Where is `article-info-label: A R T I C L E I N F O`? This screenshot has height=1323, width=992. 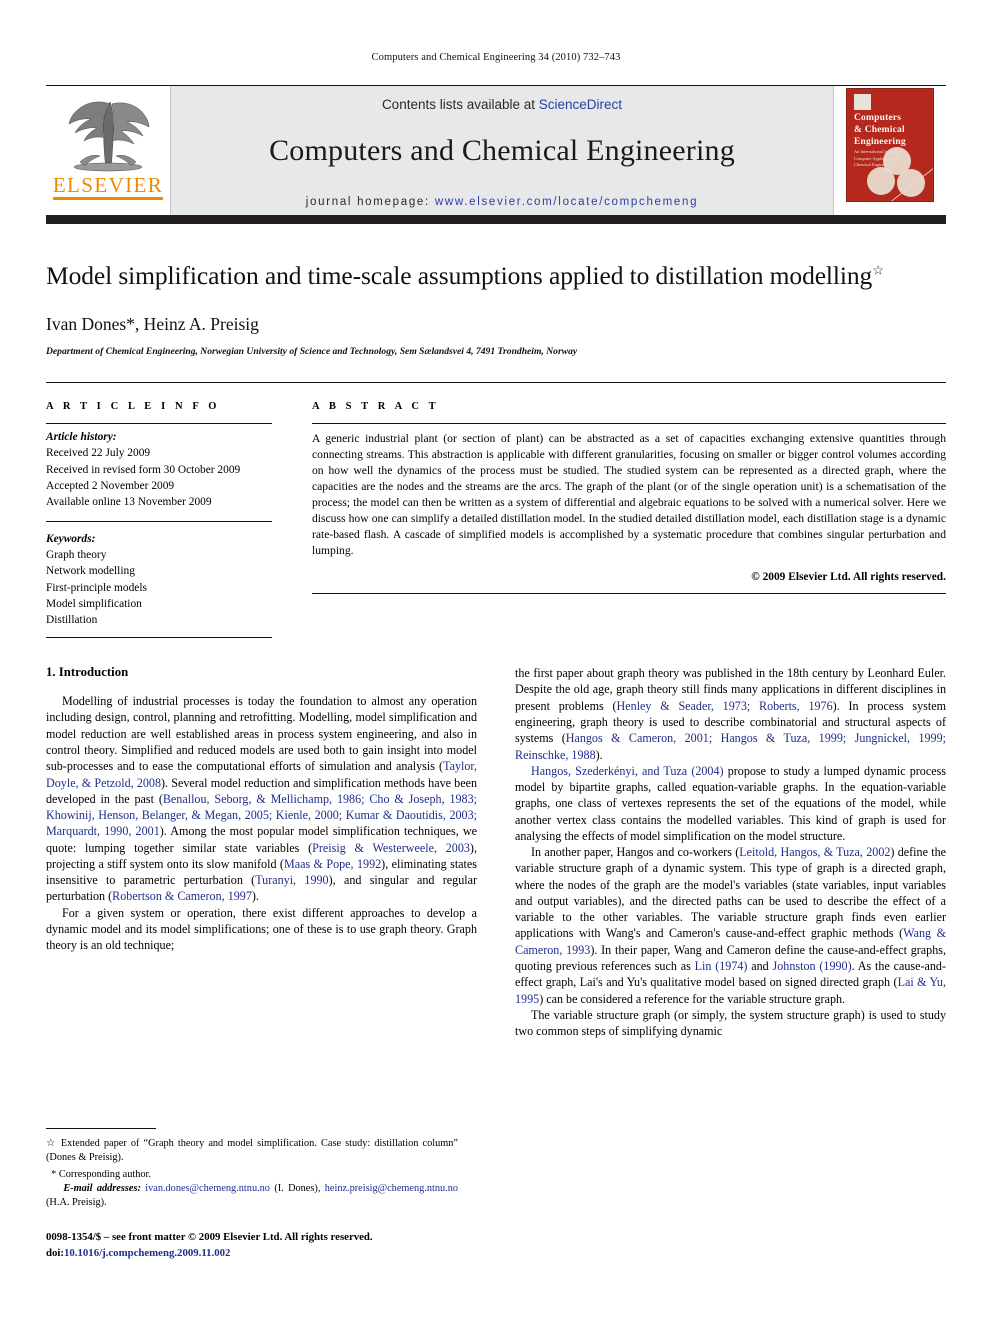 article-info-label: A R T I C L E I N F O is located at coordinates (133, 407).